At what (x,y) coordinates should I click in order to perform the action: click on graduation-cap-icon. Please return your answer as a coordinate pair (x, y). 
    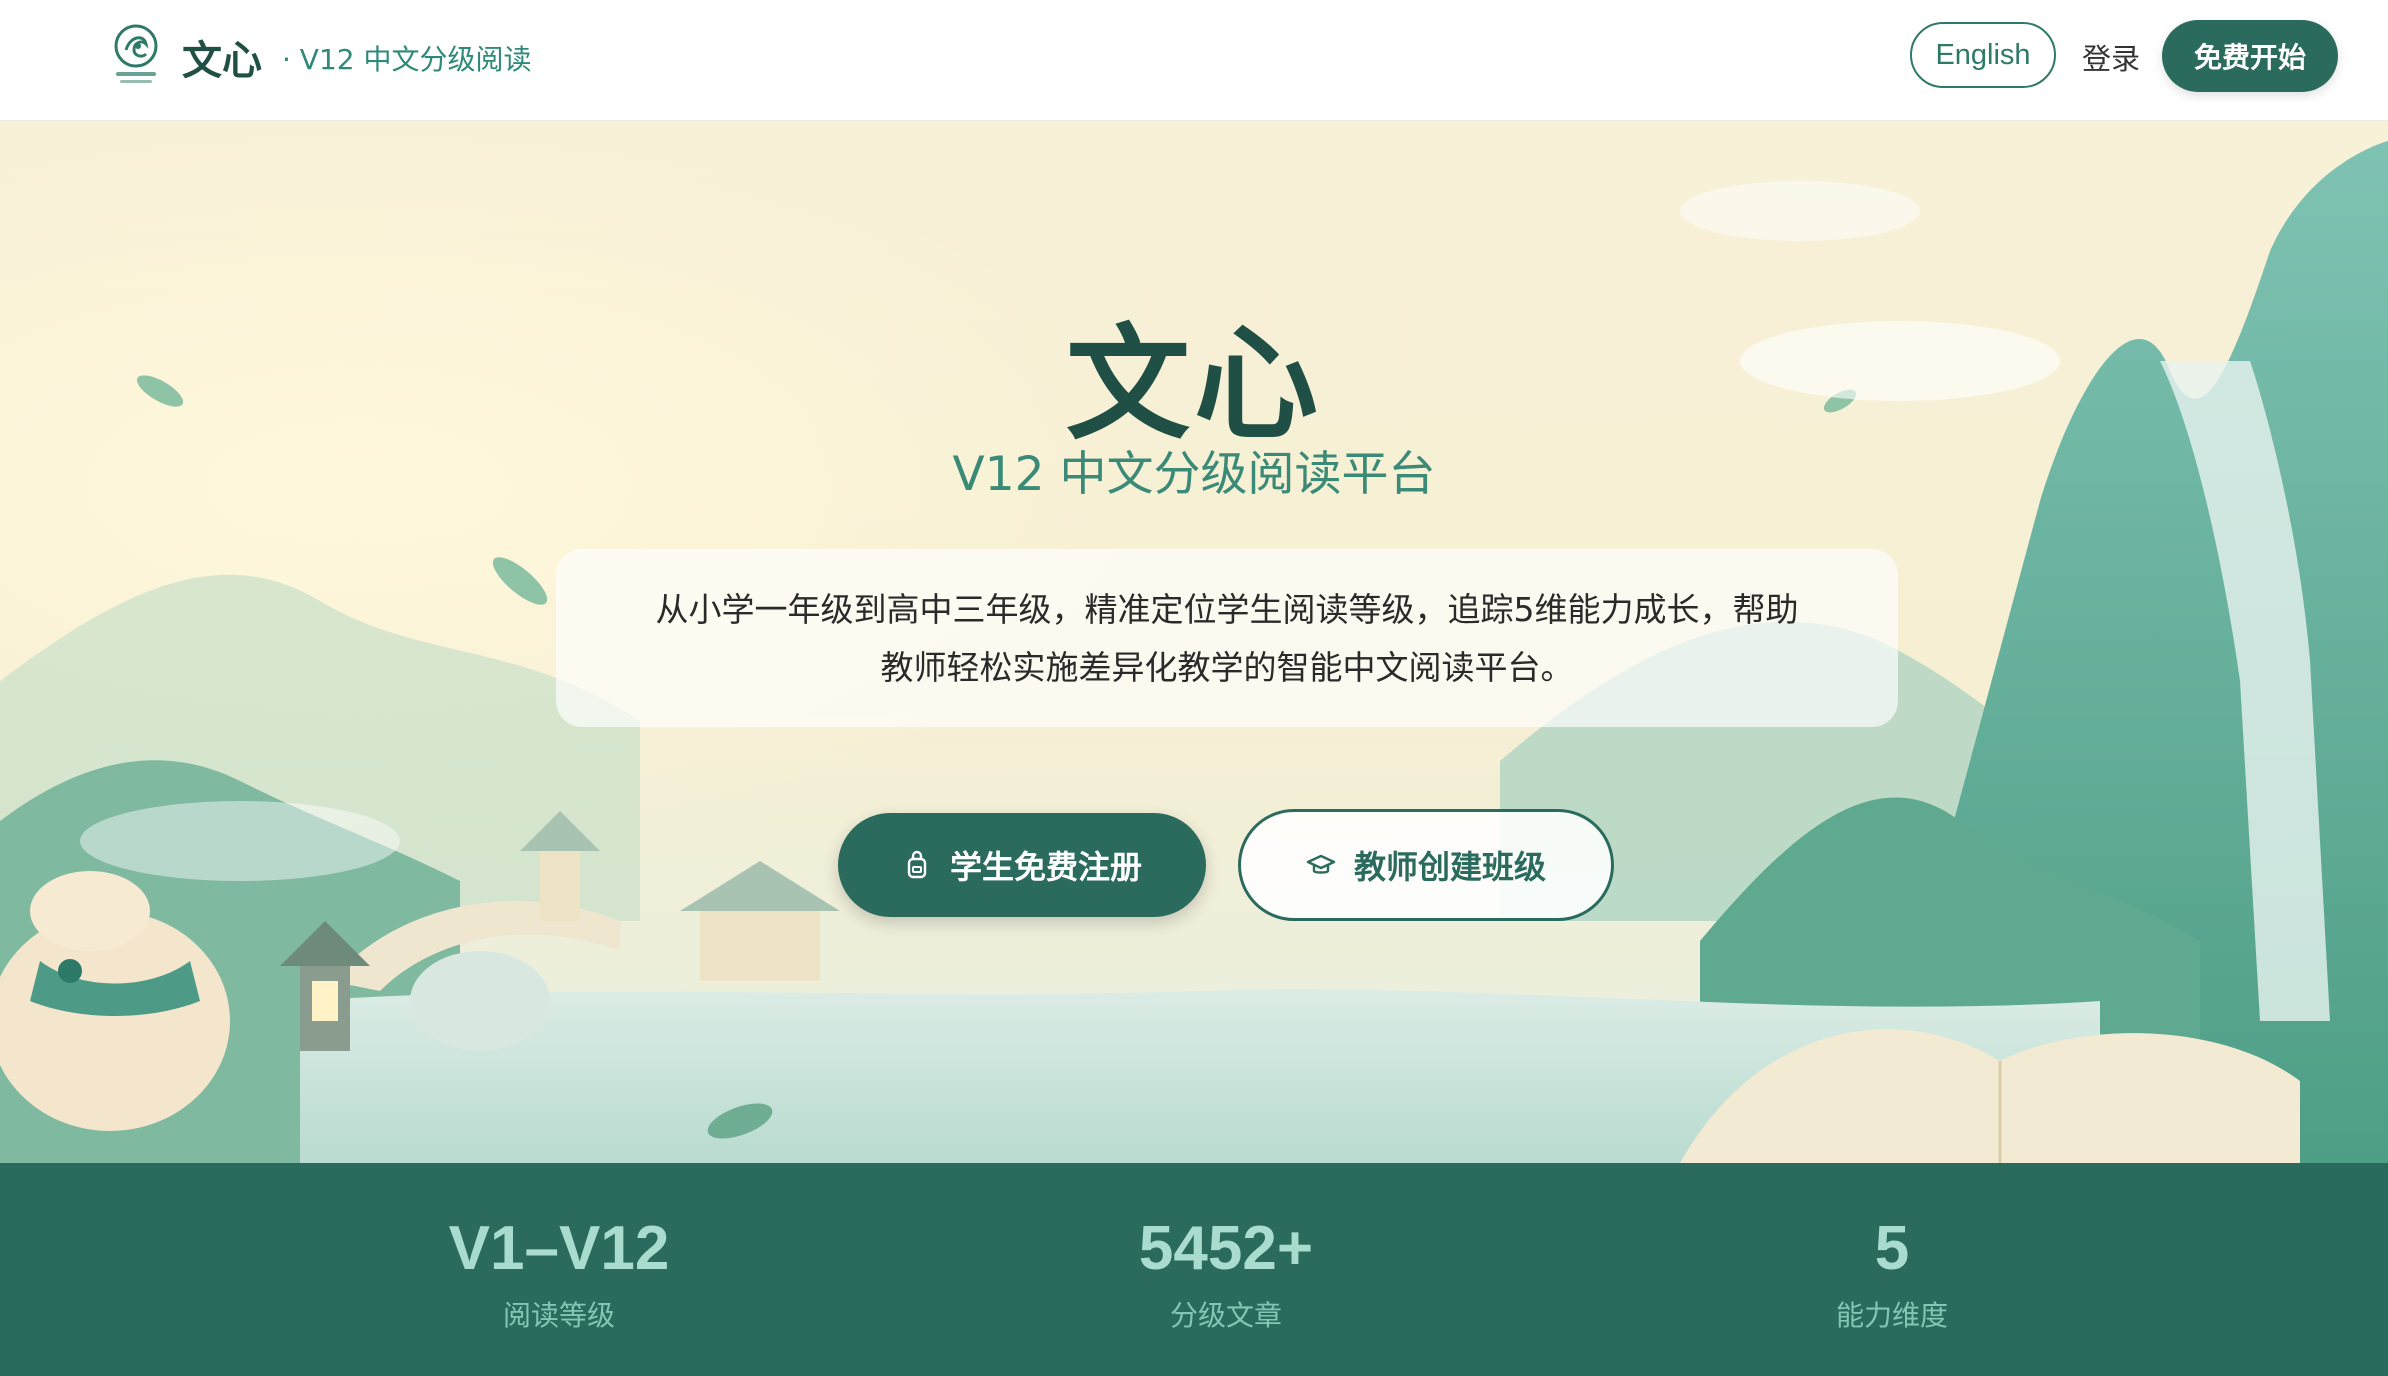
    Looking at the image, I should click on (1321, 865).